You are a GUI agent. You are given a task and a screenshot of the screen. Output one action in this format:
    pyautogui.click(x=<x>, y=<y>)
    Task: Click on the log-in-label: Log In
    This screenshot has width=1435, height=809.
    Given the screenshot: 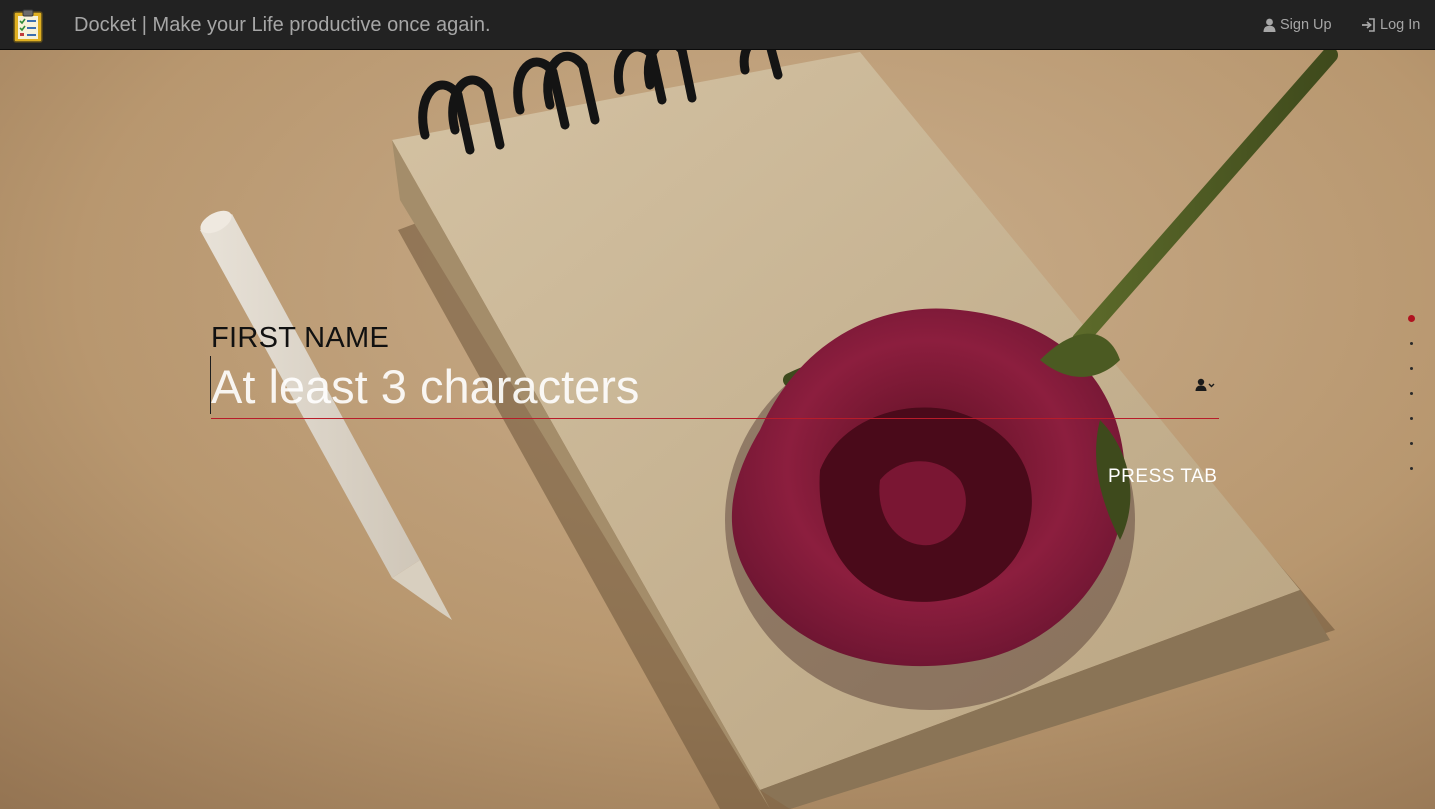 What is the action you would take?
    pyautogui.click(x=1400, y=25)
    